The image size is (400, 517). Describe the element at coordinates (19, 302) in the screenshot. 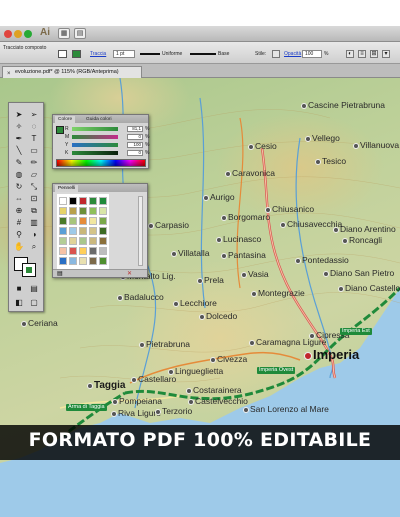

I see `draw-mode-icon: ◧` at that location.